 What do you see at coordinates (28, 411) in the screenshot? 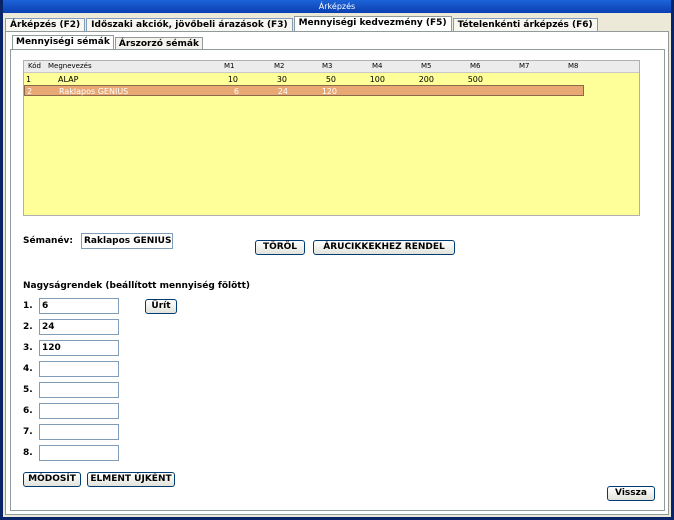
I see `level-label: 6.` at bounding box center [28, 411].